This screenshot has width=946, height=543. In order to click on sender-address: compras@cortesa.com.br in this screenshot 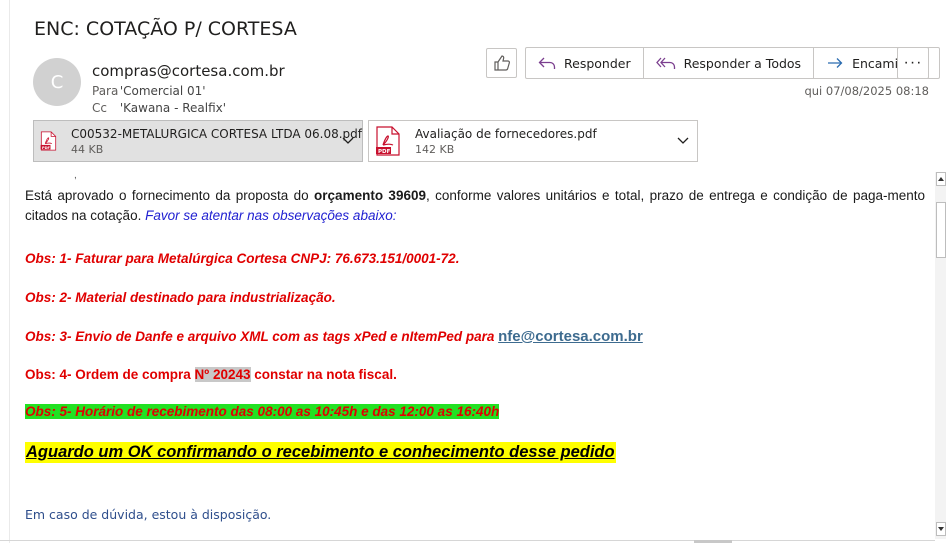, I will do `click(188, 71)`.